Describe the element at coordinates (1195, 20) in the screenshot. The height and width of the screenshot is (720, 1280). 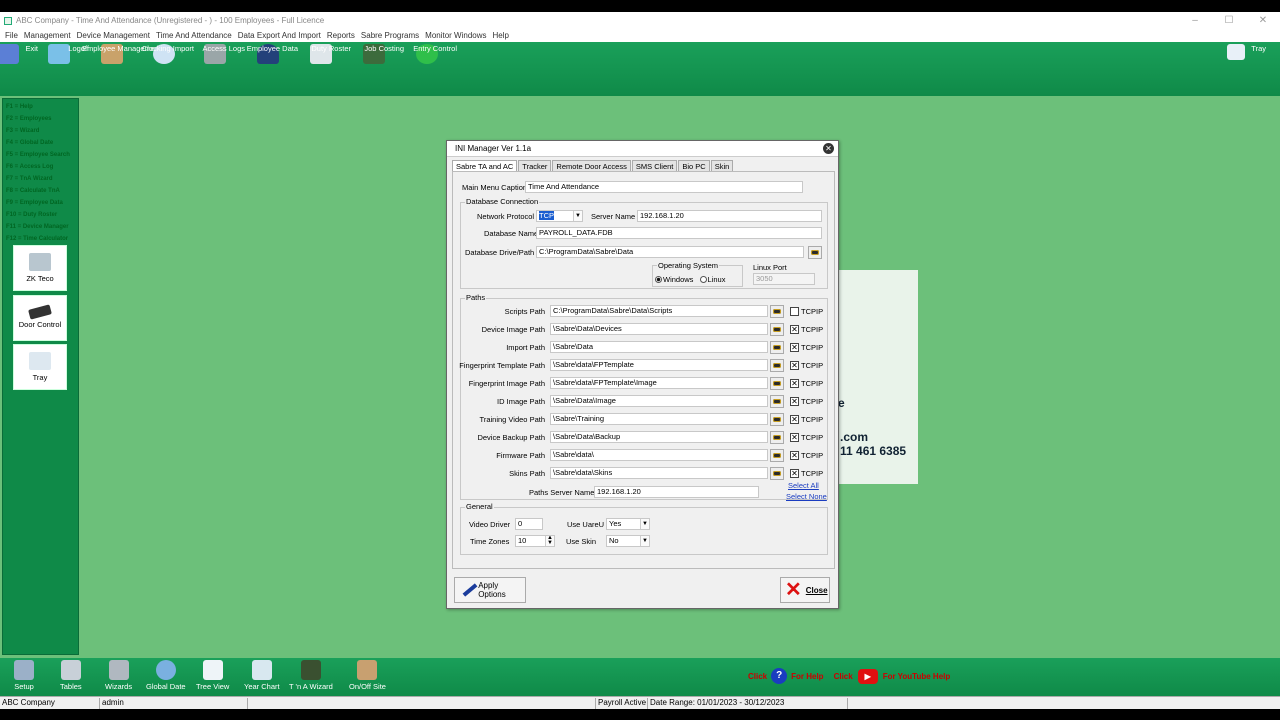
I see `minimize-button: –` at that location.